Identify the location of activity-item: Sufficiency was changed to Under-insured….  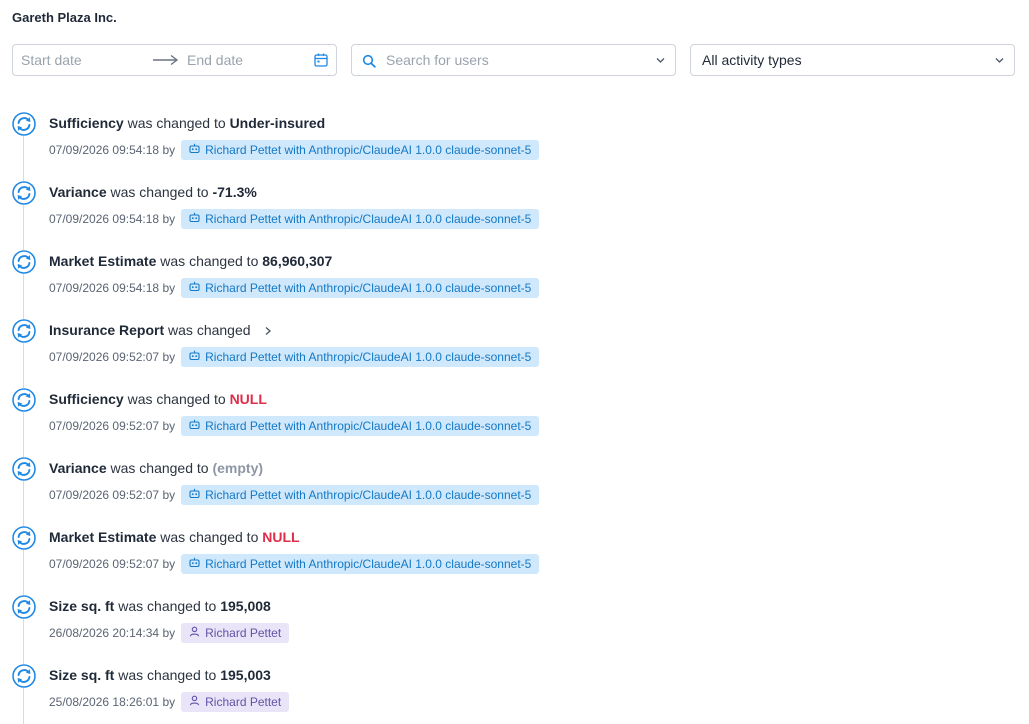
(362, 144).